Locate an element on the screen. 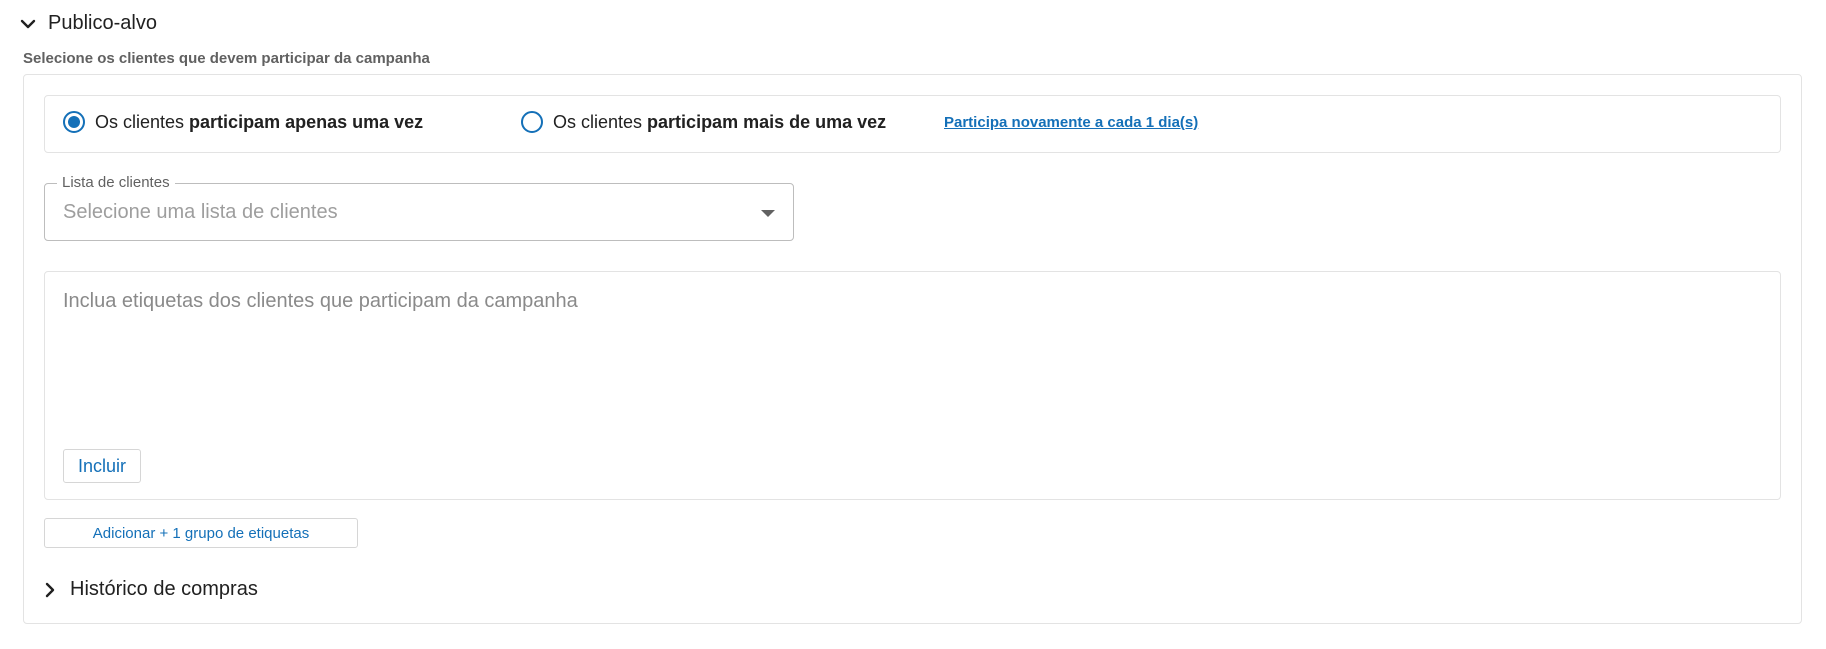  radio-checked-icon is located at coordinates (74, 122).